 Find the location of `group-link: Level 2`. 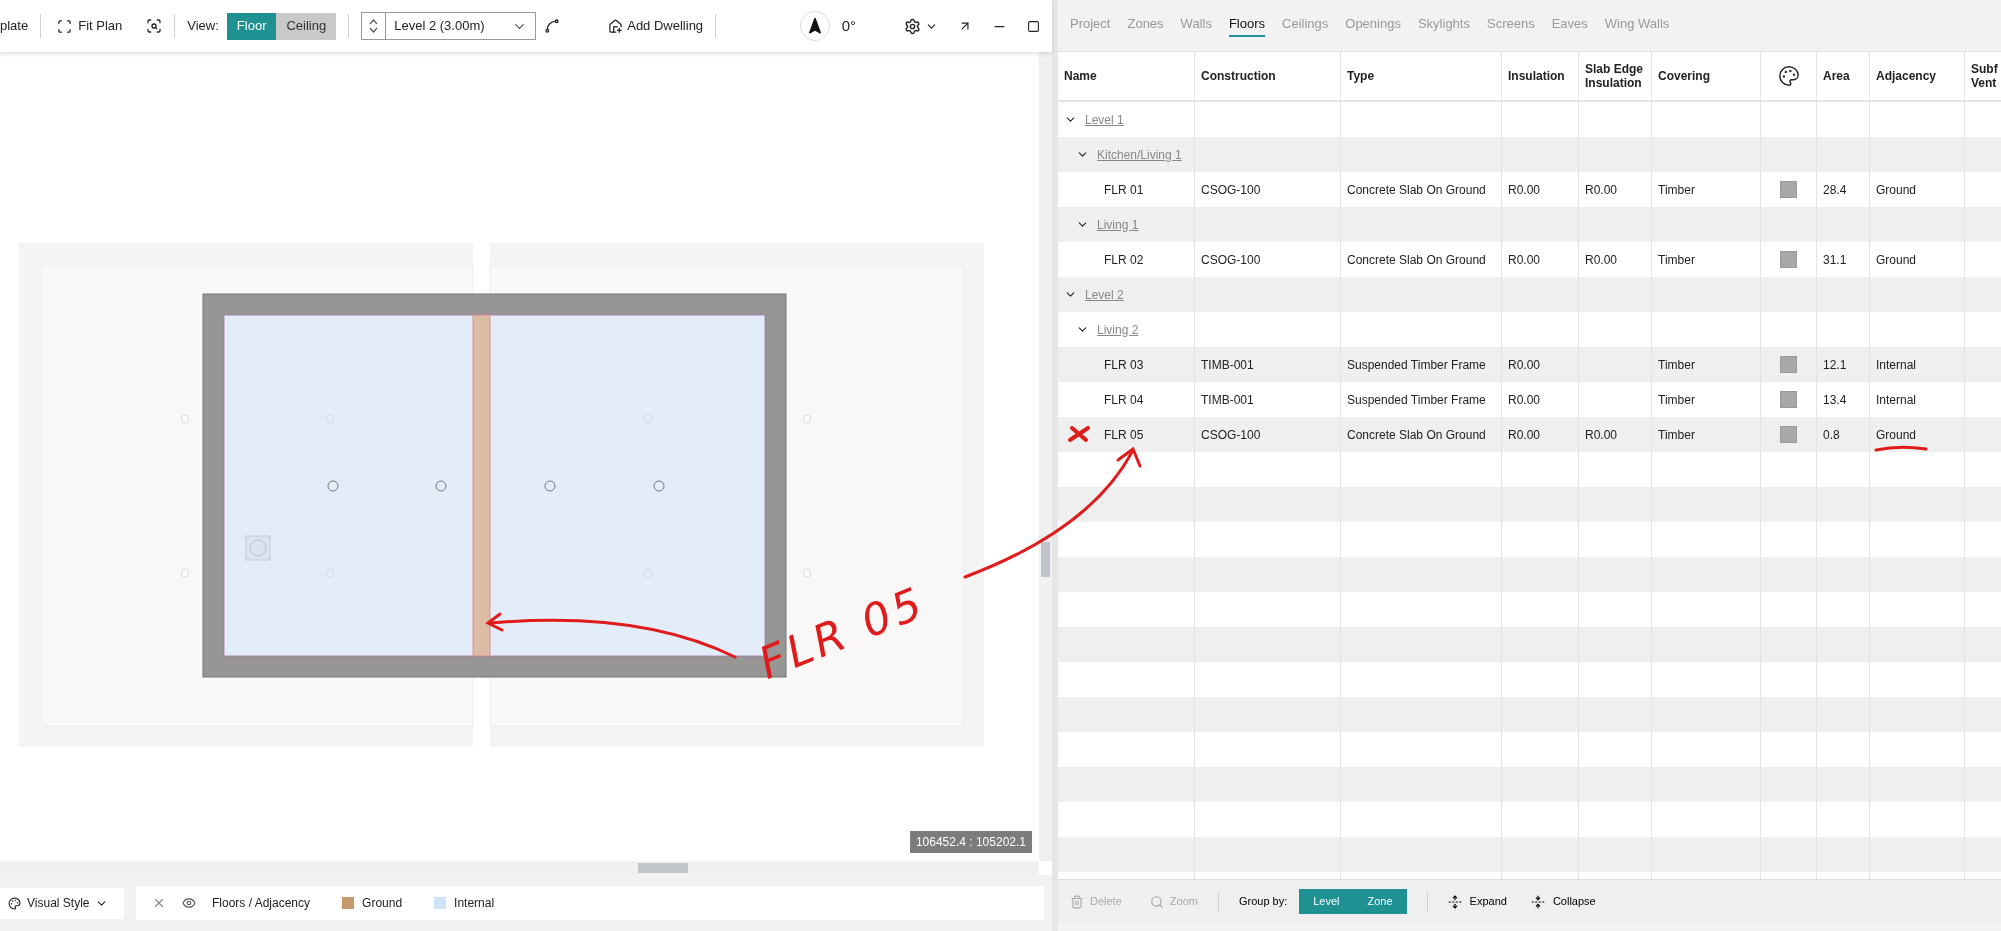

group-link: Level 2 is located at coordinates (1104, 294).